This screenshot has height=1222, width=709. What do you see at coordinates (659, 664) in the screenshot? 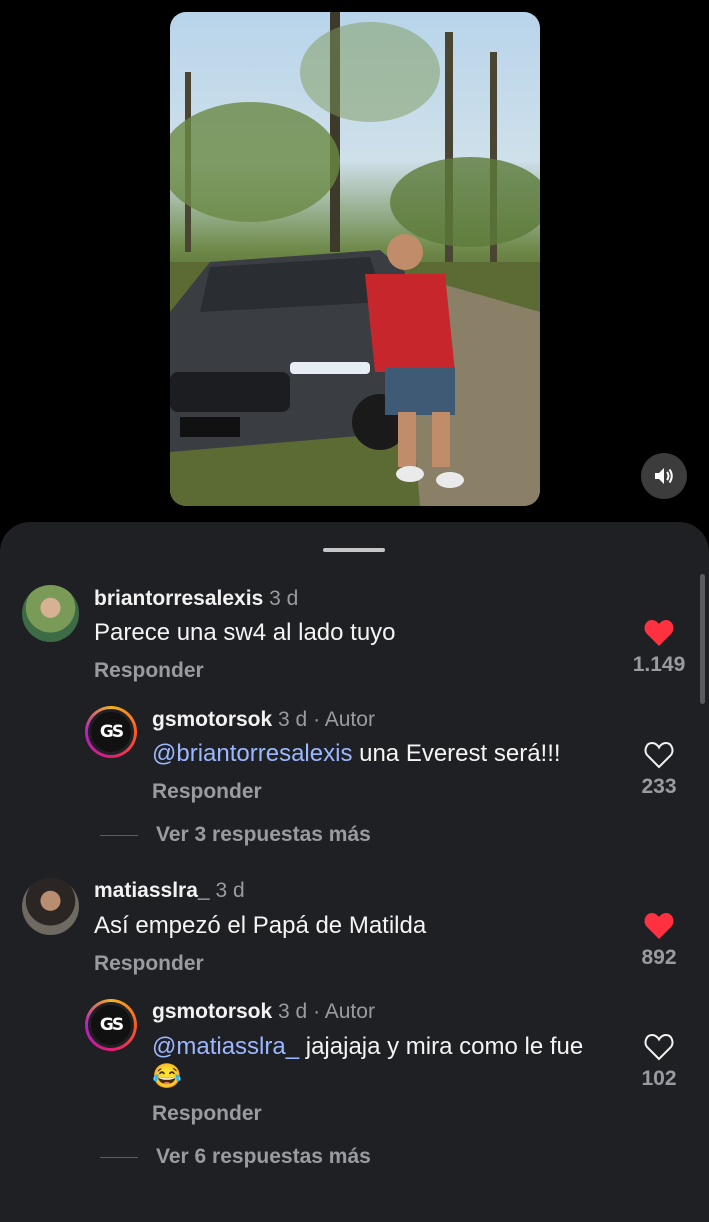
I see `like-count: 1.149` at bounding box center [659, 664].